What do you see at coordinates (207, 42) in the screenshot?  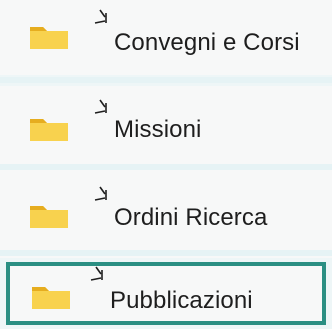 I see `folder-label: Convegni e Corsi` at bounding box center [207, 42].